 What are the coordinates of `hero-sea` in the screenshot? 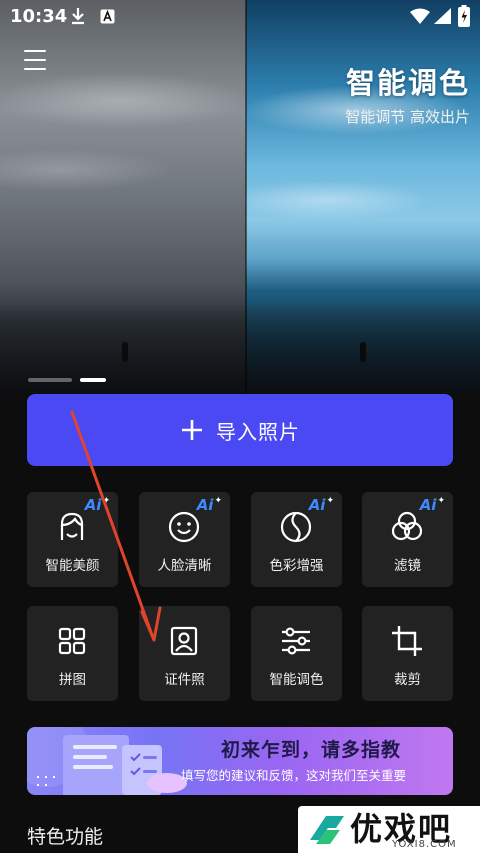 It's located at (240, 349).